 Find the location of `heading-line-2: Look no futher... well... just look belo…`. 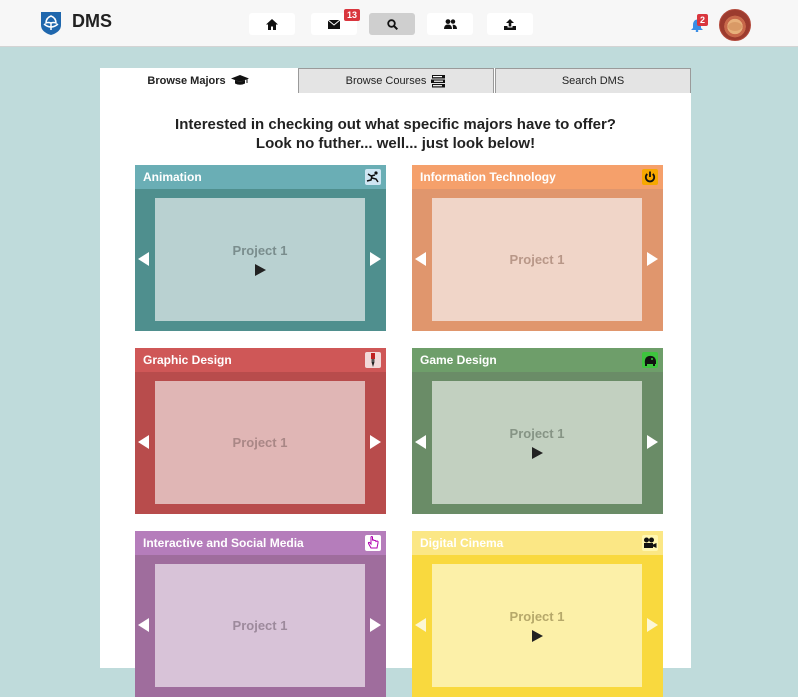

heading-line-2: Look no futher... well... just look belo… is located at coordinates (395, 143).